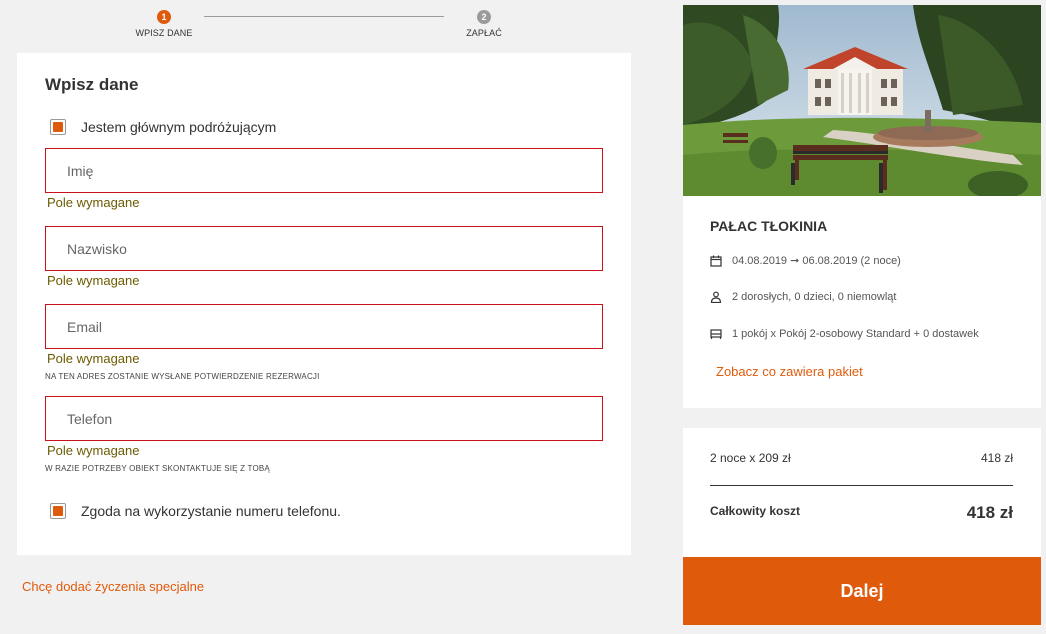 The image size is (1046, 634). Describe the element at coordinates (750, 458) in the screenshot. I see `nights-price-label: 2 noce x 209 zł` at that location.